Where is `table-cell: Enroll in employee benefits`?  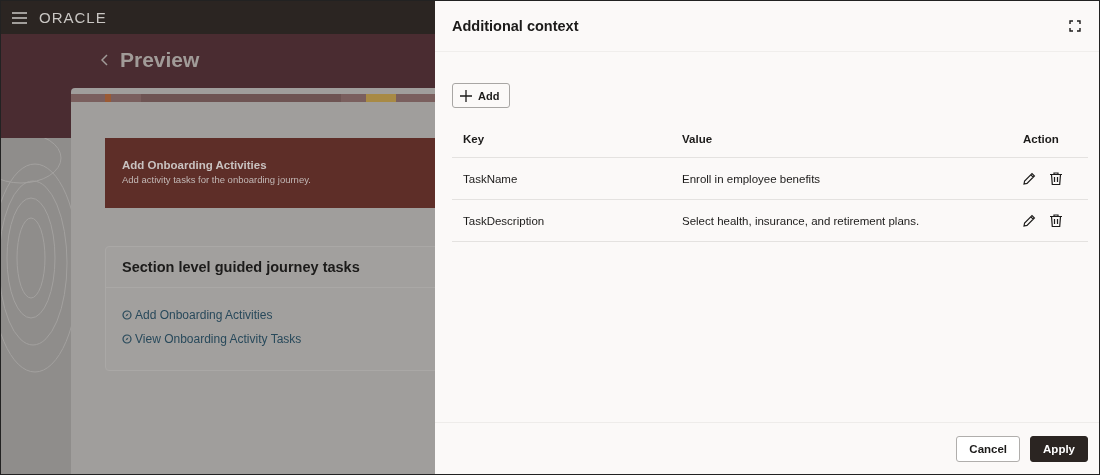 table-cell: Enroll in employee benefits is located at coordinates (841, 178).